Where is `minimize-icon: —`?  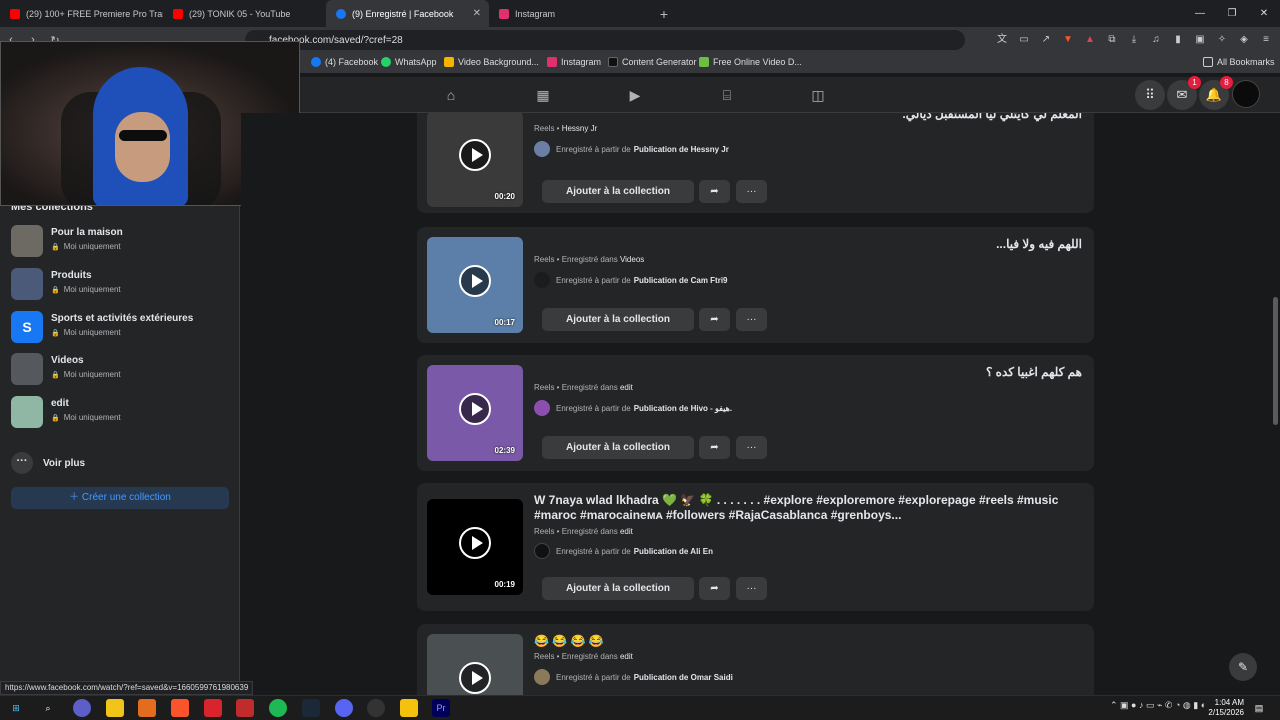 minimize-icon: — is located at coordinates (1200, 13).